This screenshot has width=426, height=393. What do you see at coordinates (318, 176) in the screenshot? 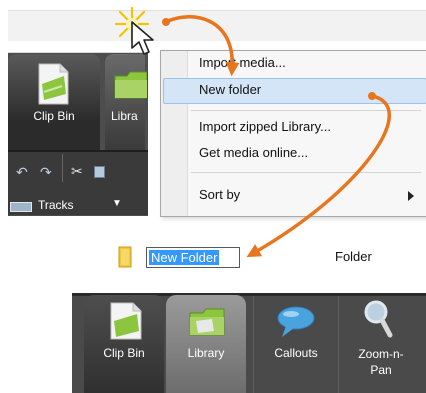
I see `arrow-new-folder-to-rename` at bounding box center [318, 176].